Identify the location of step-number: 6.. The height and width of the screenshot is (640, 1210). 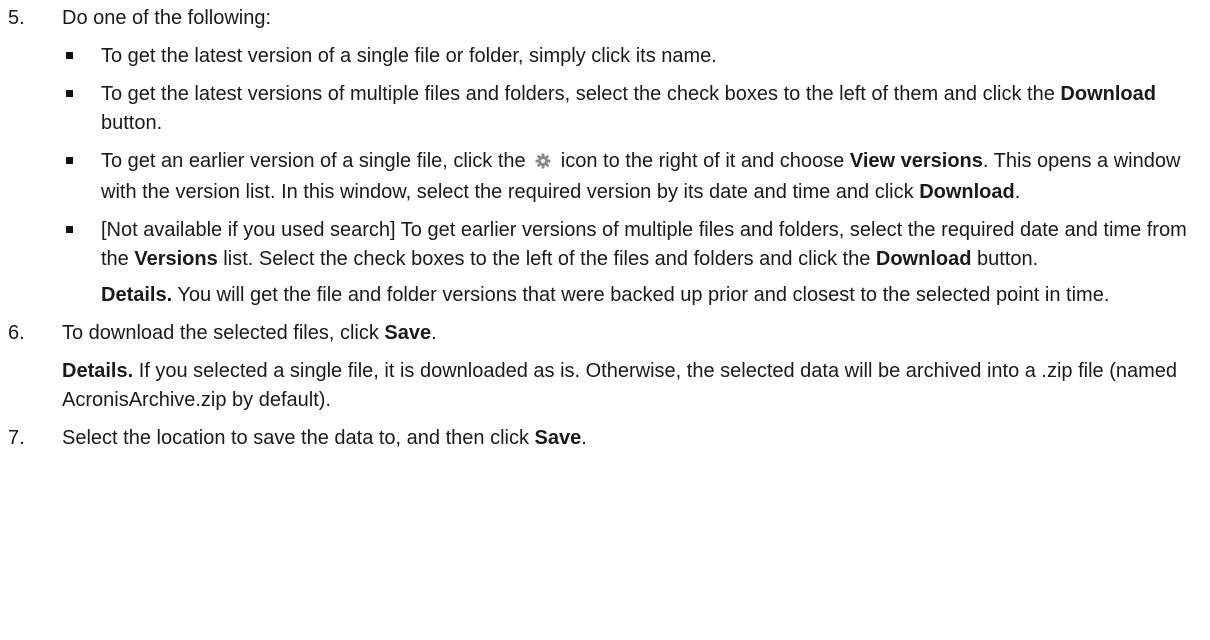
(16, 333).